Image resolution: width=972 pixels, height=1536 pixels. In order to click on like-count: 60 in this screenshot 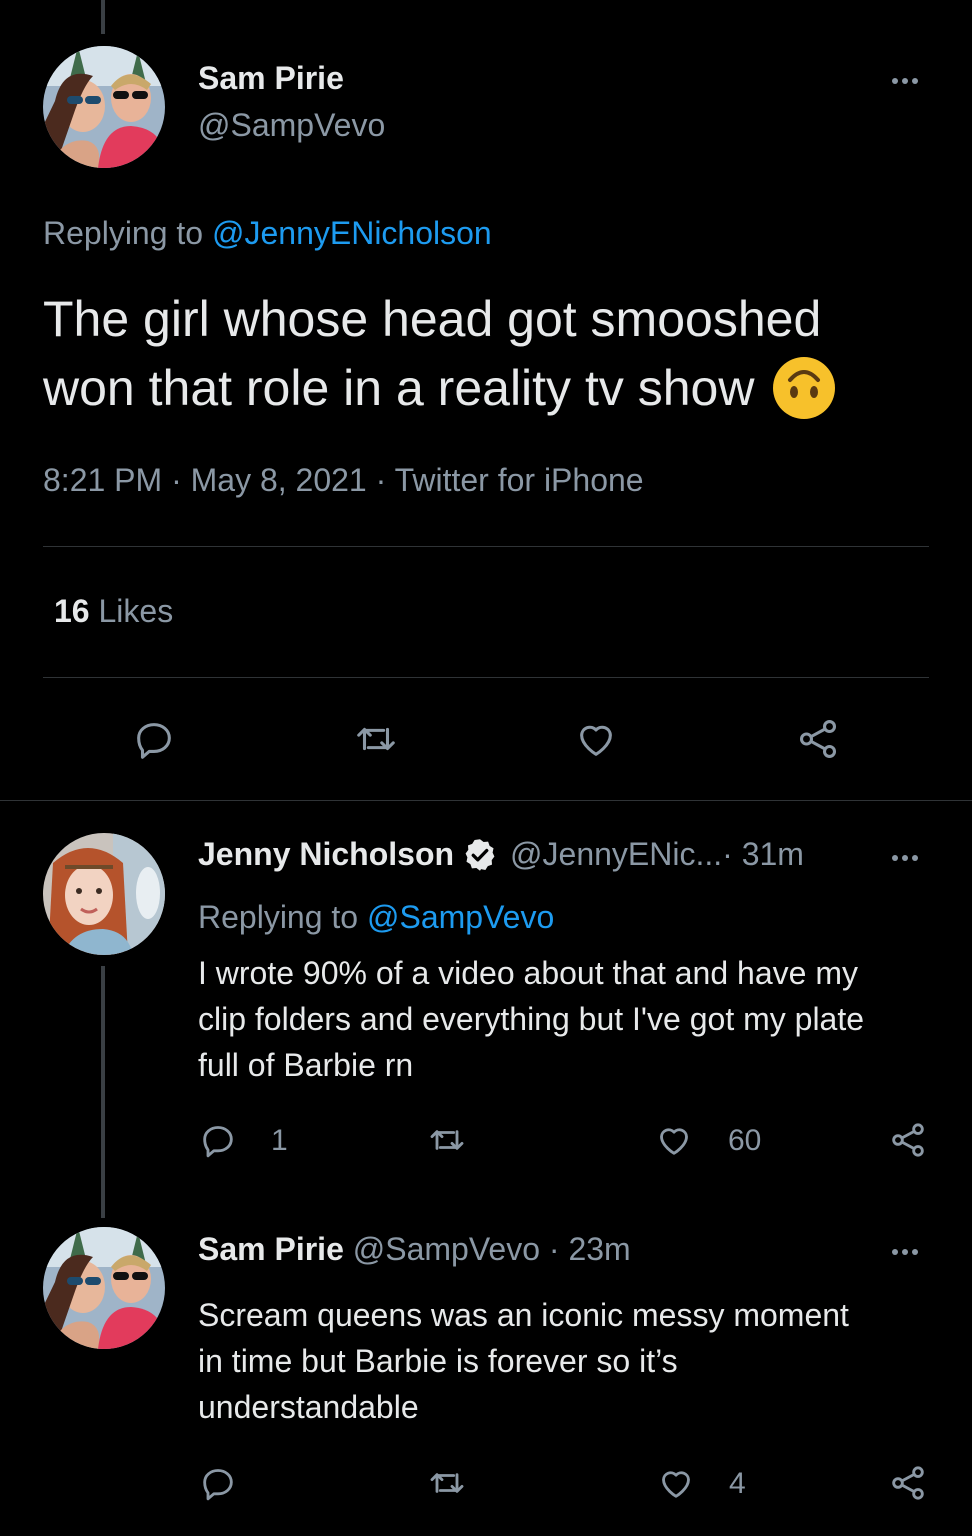, I will do `click(745, 1140)`.